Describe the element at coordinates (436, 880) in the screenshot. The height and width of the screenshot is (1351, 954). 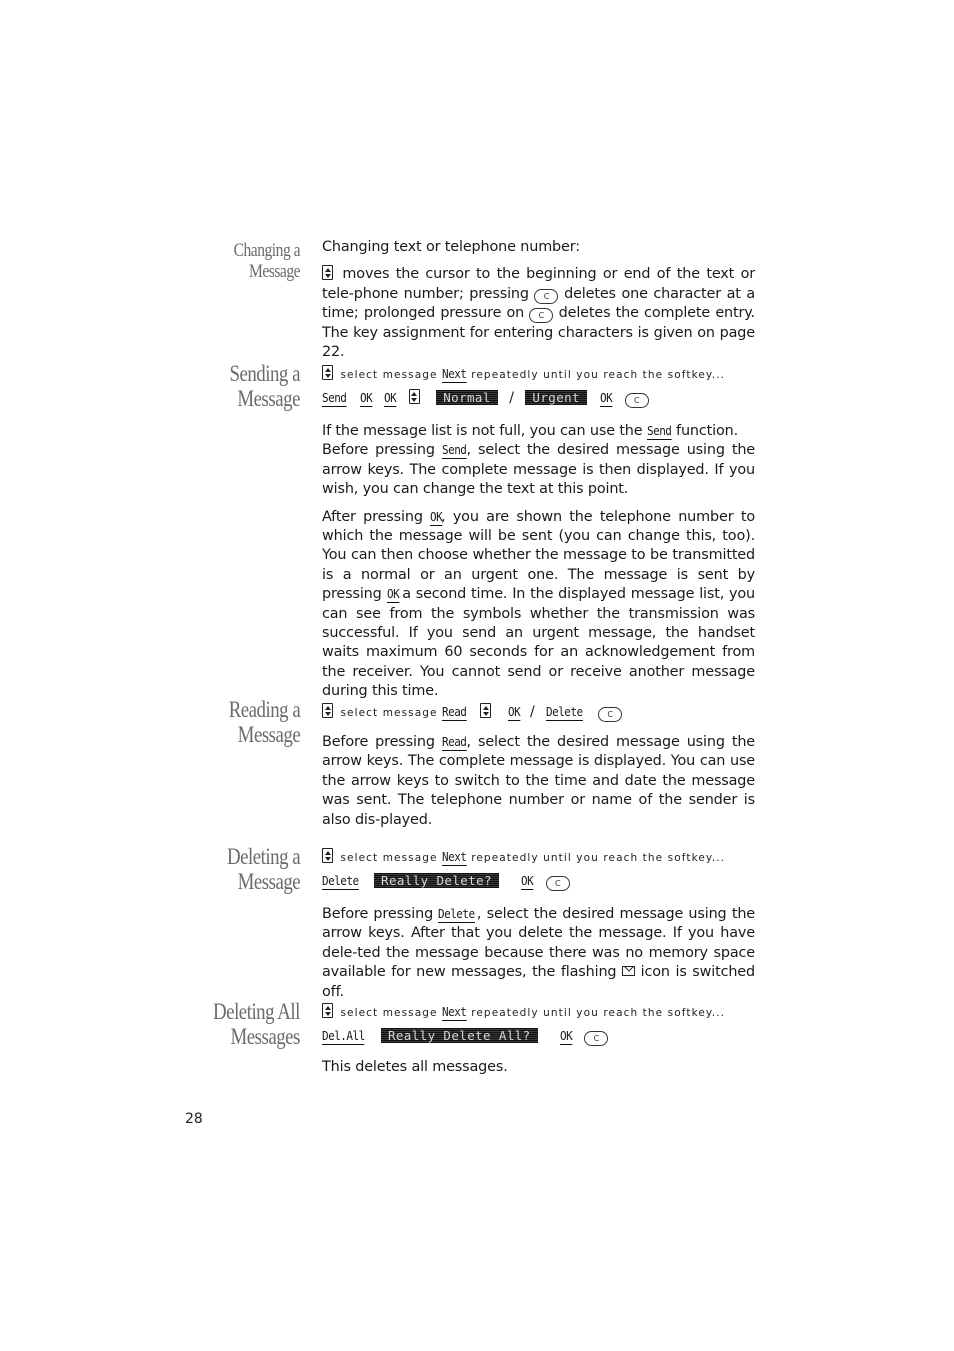
I see `display-really-delete: Really Delete?` at that location.